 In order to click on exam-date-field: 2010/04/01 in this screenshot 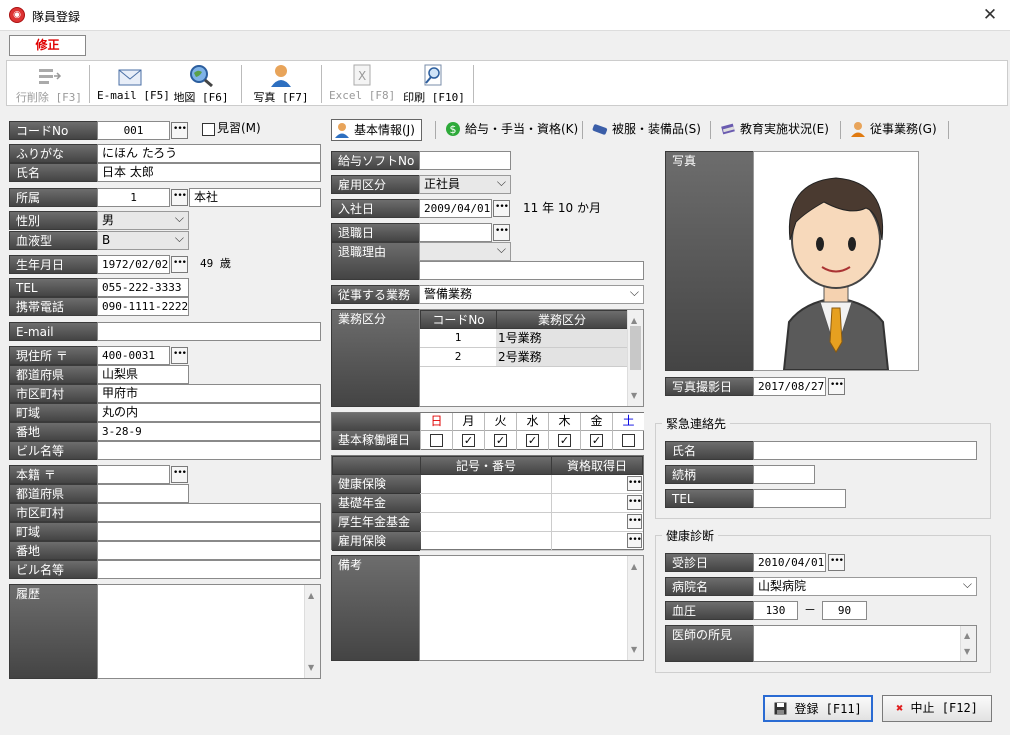, I will do `click(789, 562)`.